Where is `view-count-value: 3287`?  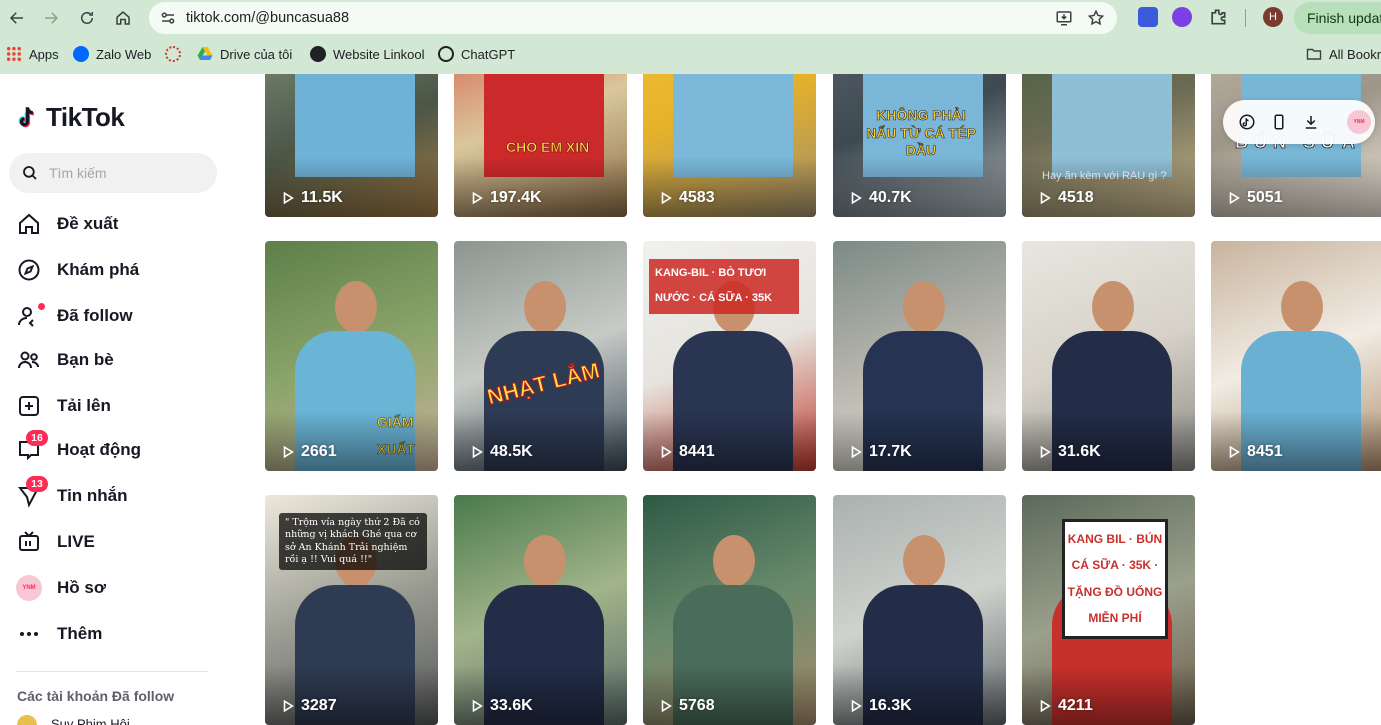
view-count-value: 3287 is located at coordinates (319, 705).